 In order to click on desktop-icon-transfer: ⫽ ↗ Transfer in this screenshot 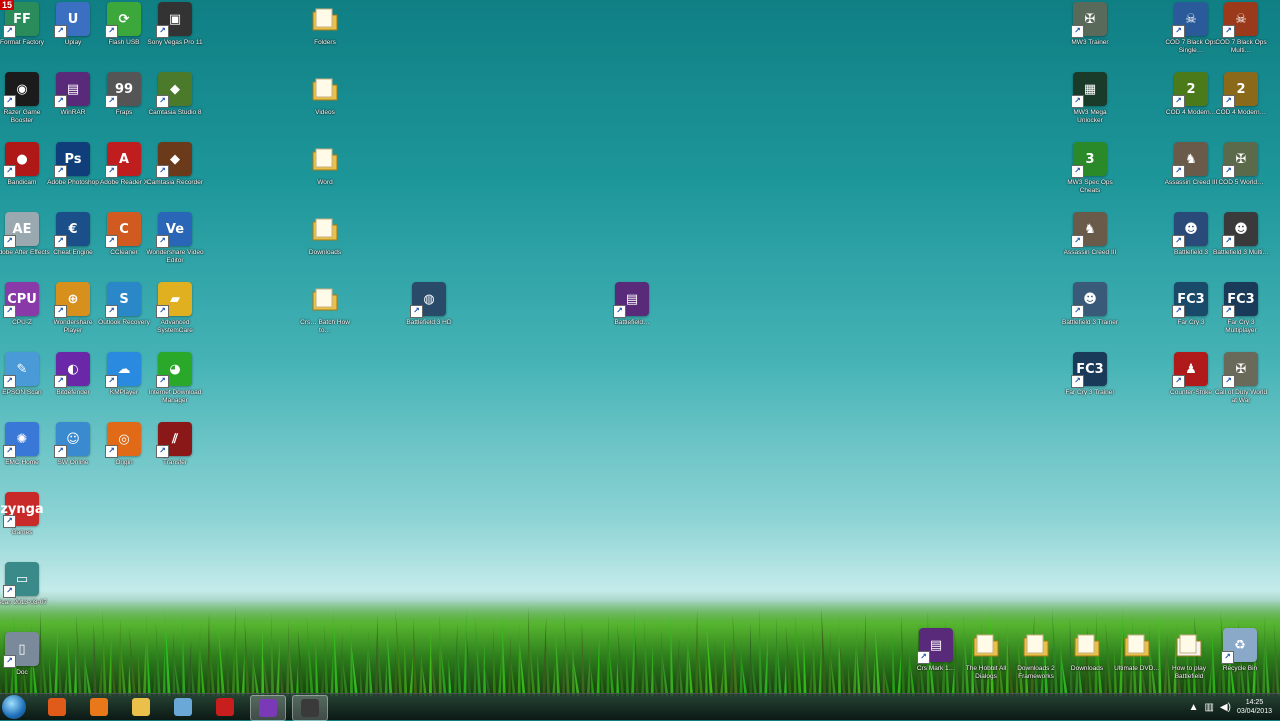, I will do `click(175, 455)`.